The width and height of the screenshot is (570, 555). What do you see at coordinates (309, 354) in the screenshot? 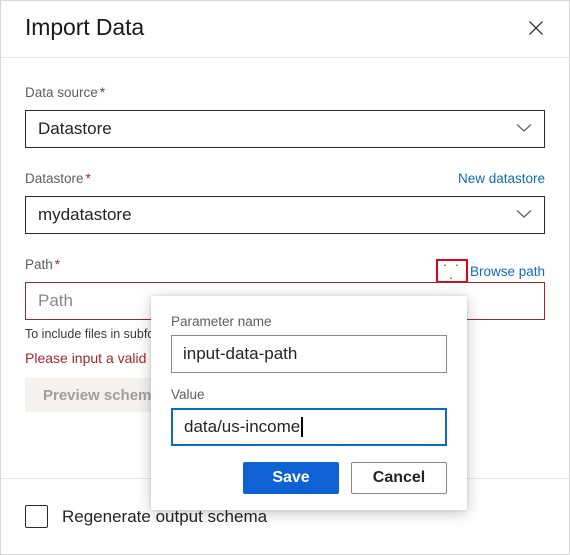
I see `parameter-name-input: input-data-path` at bounding box center [309, 354].